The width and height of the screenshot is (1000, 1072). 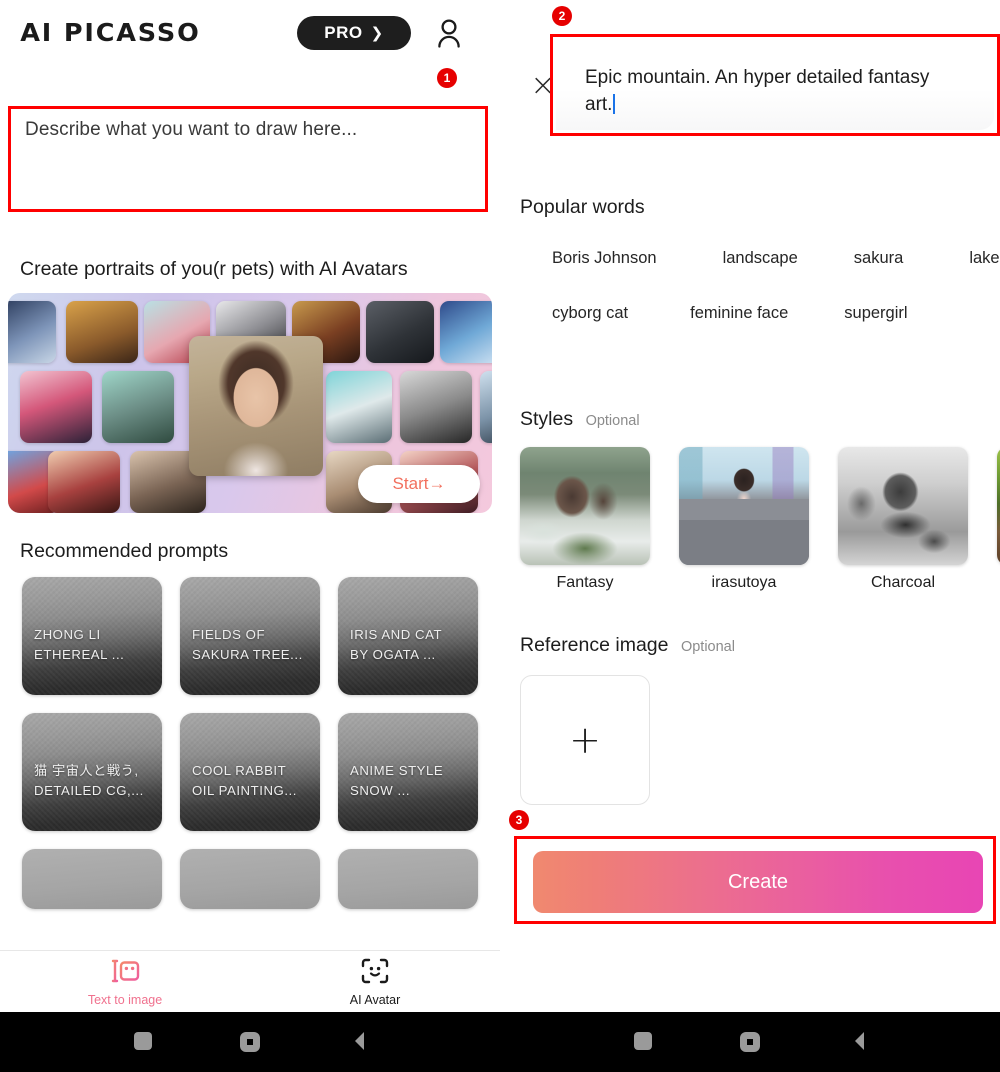 What do you see at coordinates (343, 32) in the screenshot?
I see `pro-label: PRO` at bounding box center [343, 32].